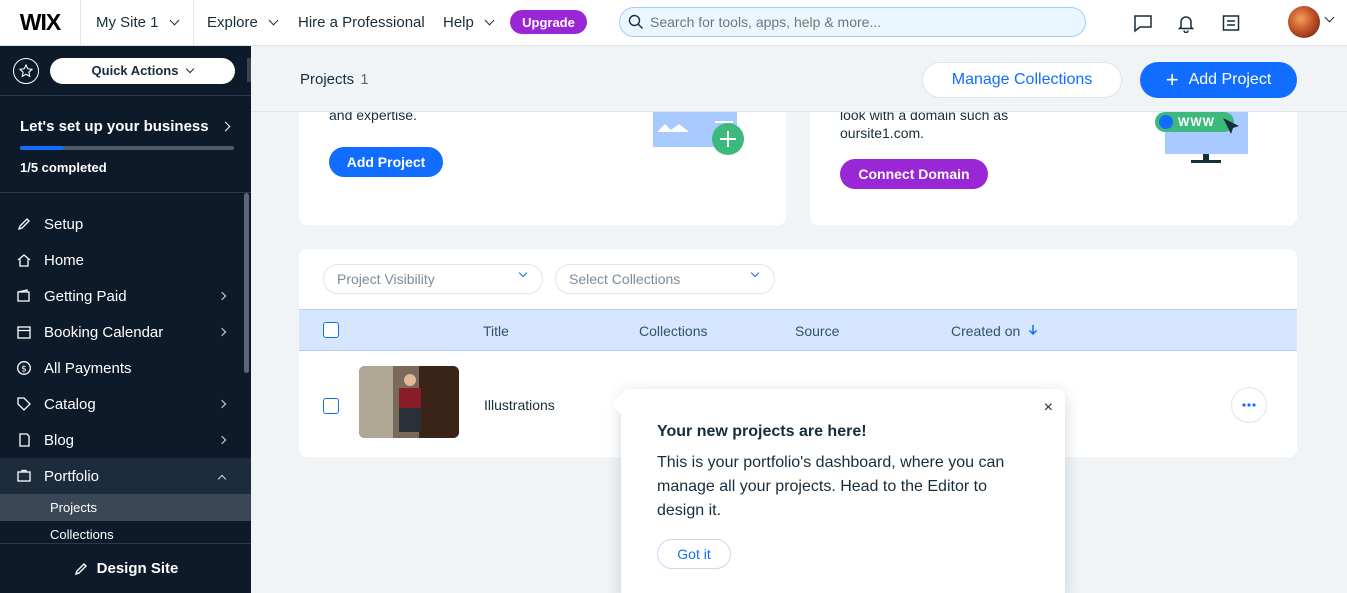 This screenshot has width=1347, height=593. Describe the element at coordinates (542, 168) in the screenshot. I see `add-project-card: and expertise. Add Project` at that location.